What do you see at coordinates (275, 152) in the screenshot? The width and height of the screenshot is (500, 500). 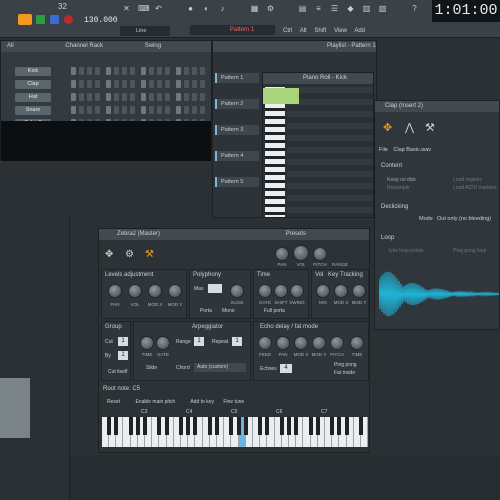 I see `piano-roll-keyboard` at bounding box center [275, 152].